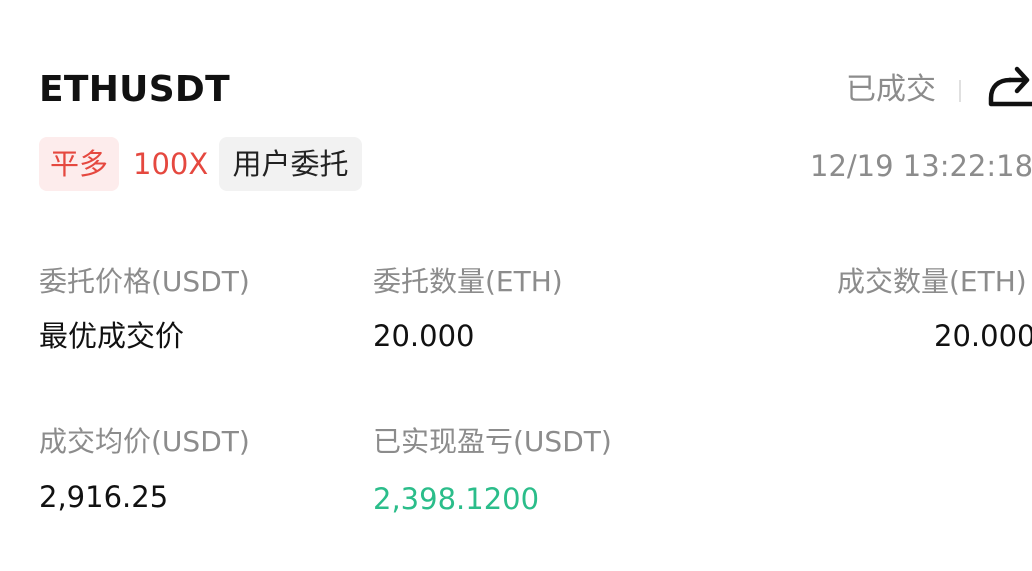  What do you see at coordinates (468, 281) in the screenshot?
I see `order-qty-label: 委托数量(ETH)` at bounding box center [468, 281].